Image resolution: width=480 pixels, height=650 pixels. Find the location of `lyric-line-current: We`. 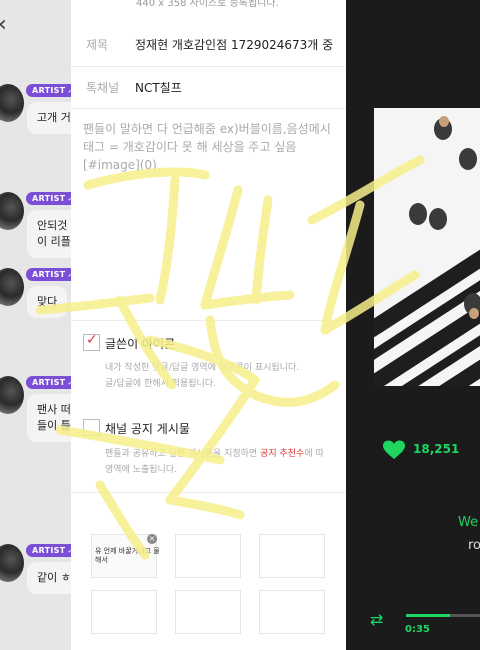

lyric-line-current: We is located at coordinates (468, 522).